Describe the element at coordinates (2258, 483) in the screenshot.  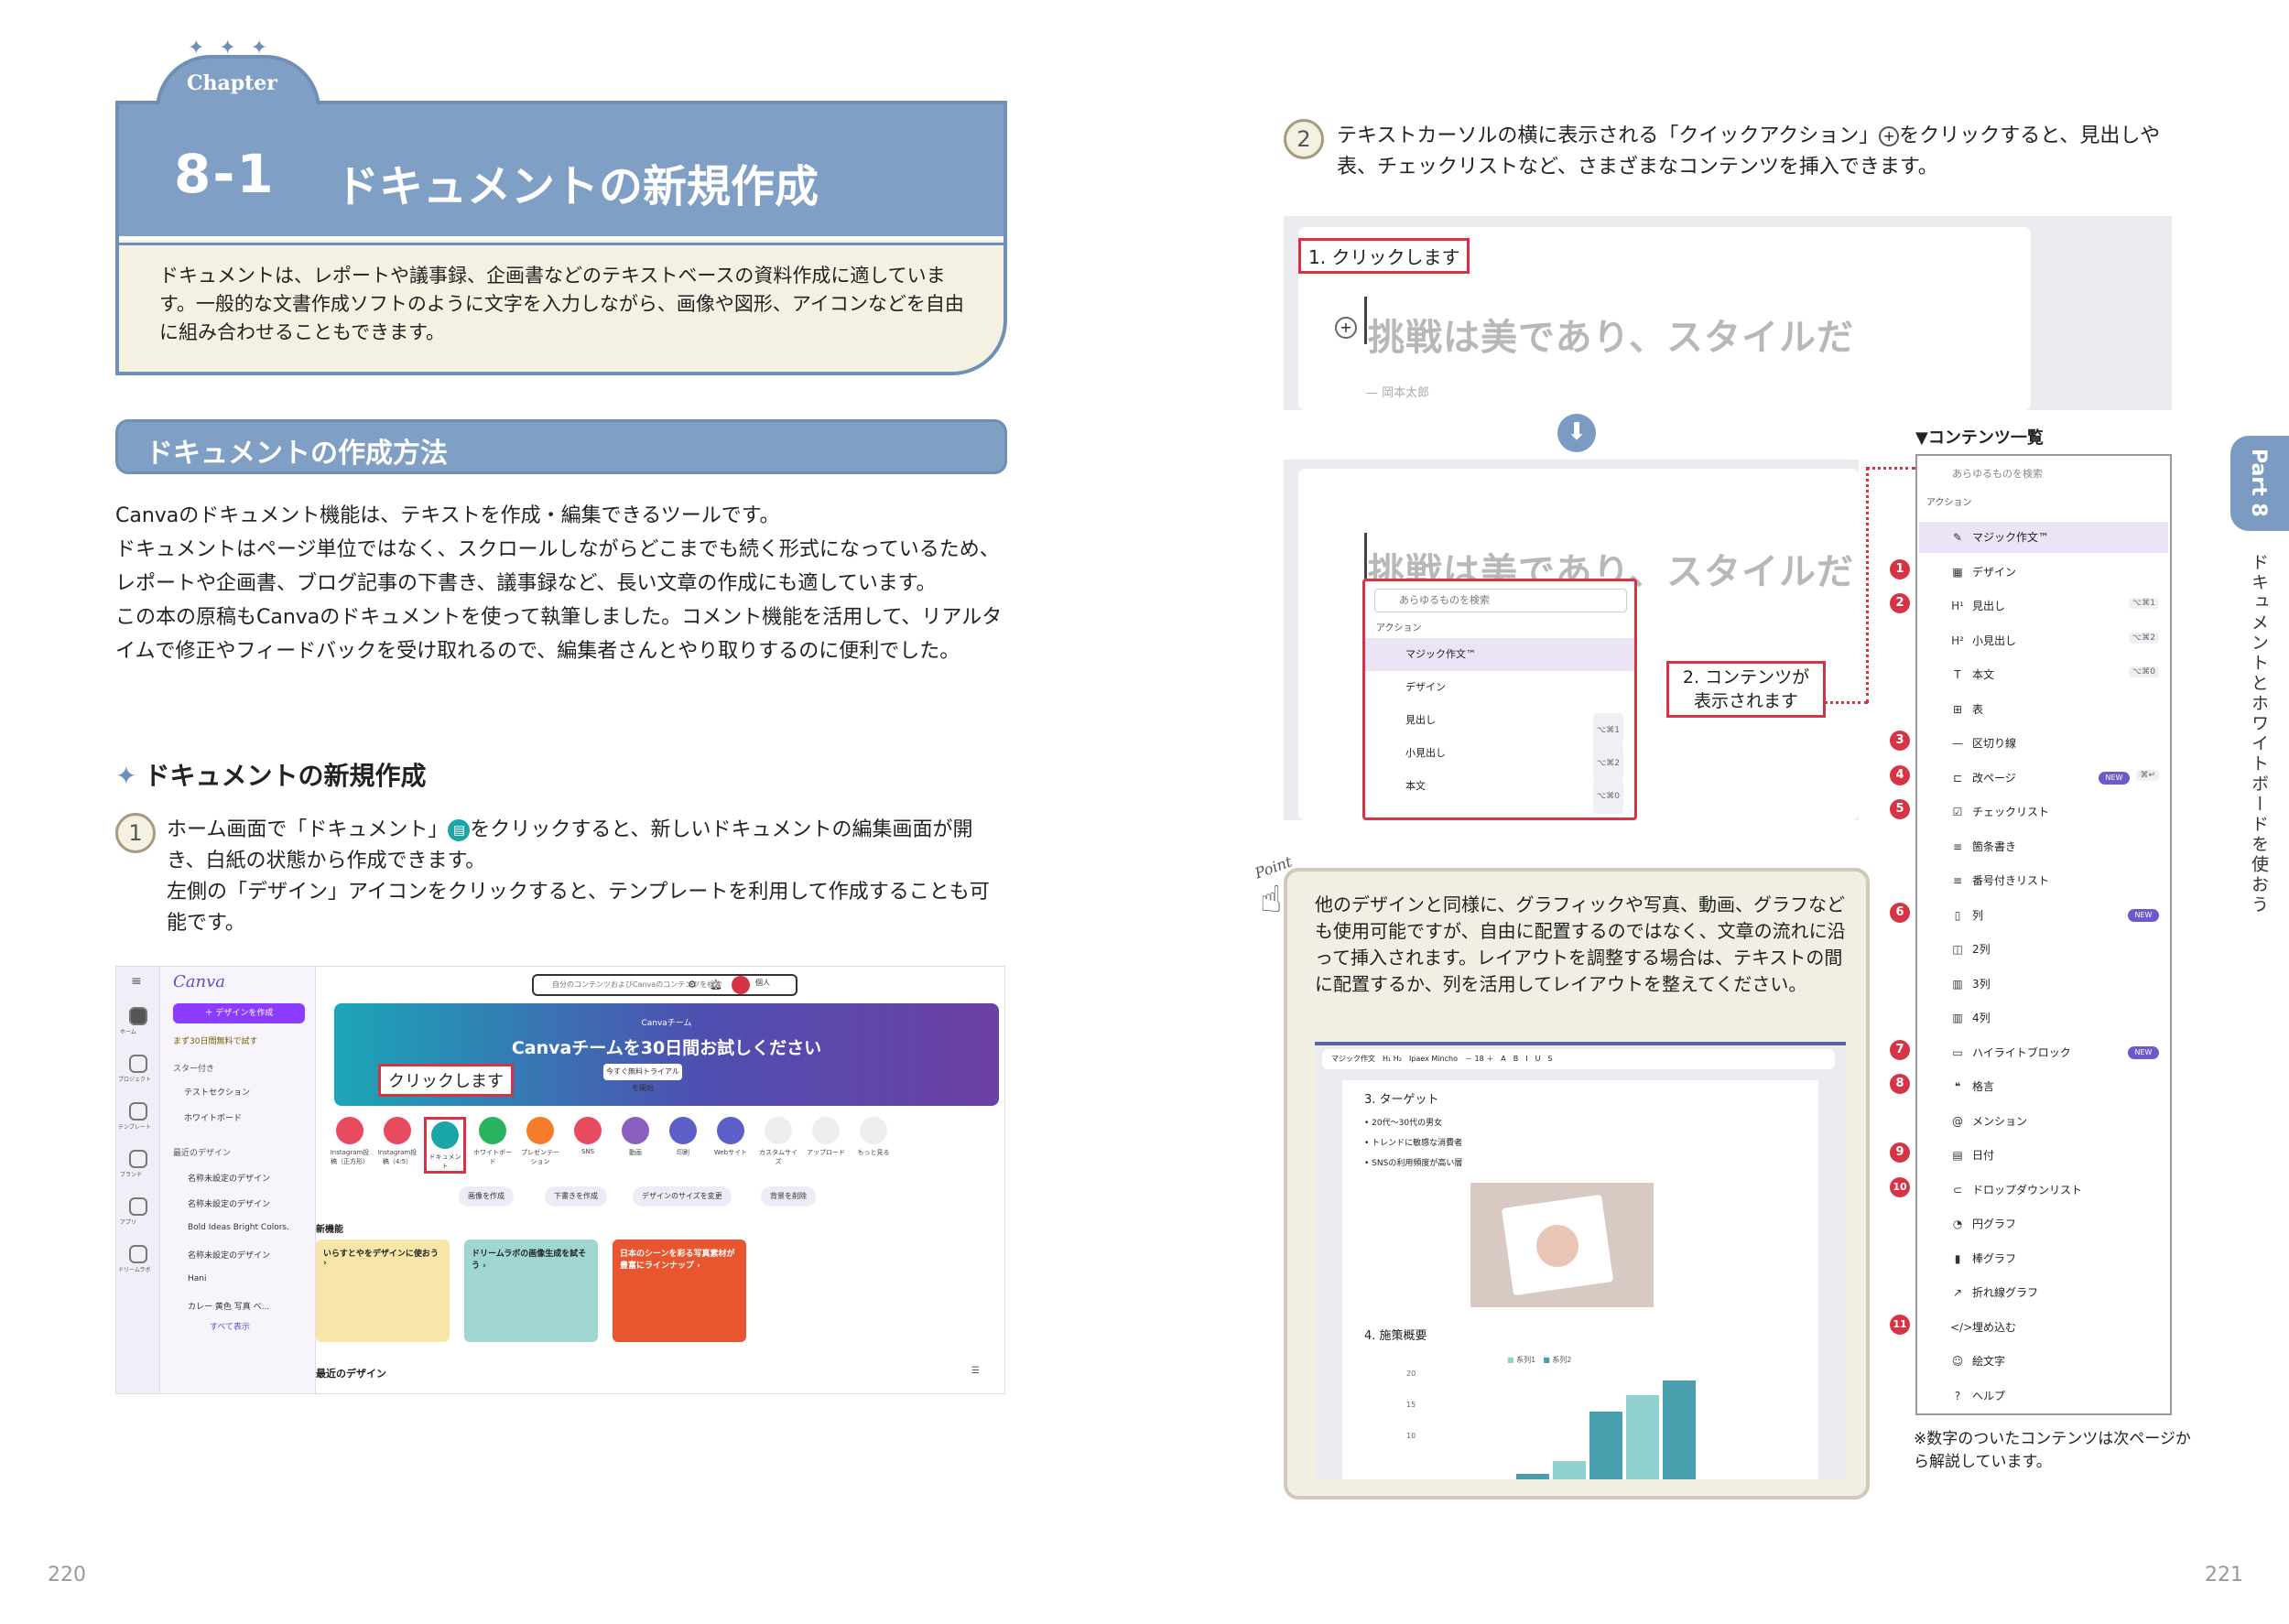
I see `part-tab-label: Part 8` at that location.